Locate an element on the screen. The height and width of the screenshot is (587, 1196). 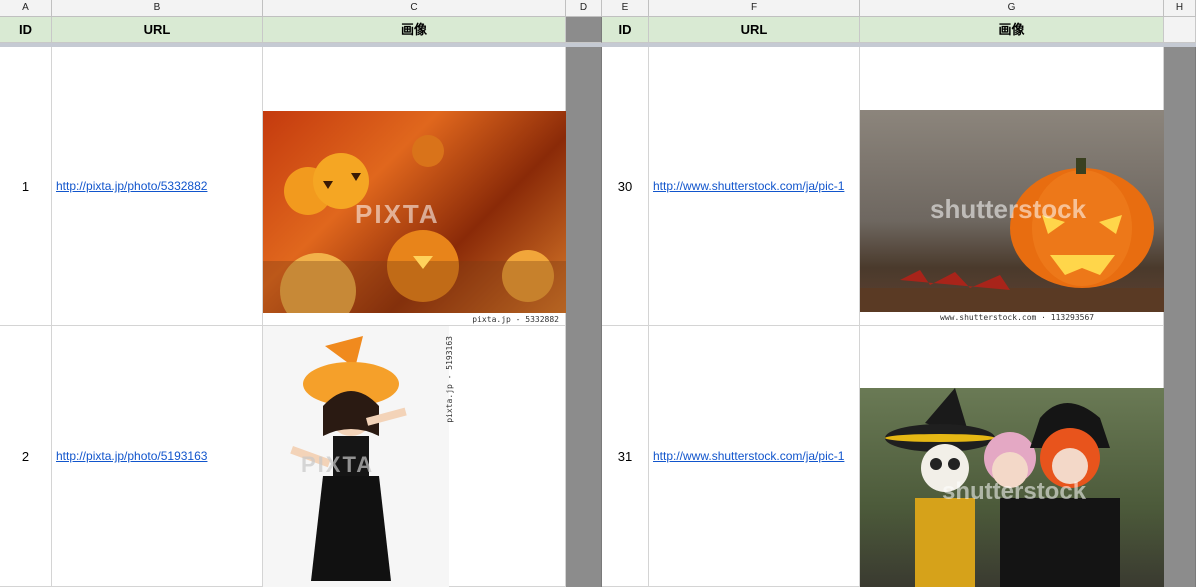
col-header-f: F is located at coordinates (754, 8).